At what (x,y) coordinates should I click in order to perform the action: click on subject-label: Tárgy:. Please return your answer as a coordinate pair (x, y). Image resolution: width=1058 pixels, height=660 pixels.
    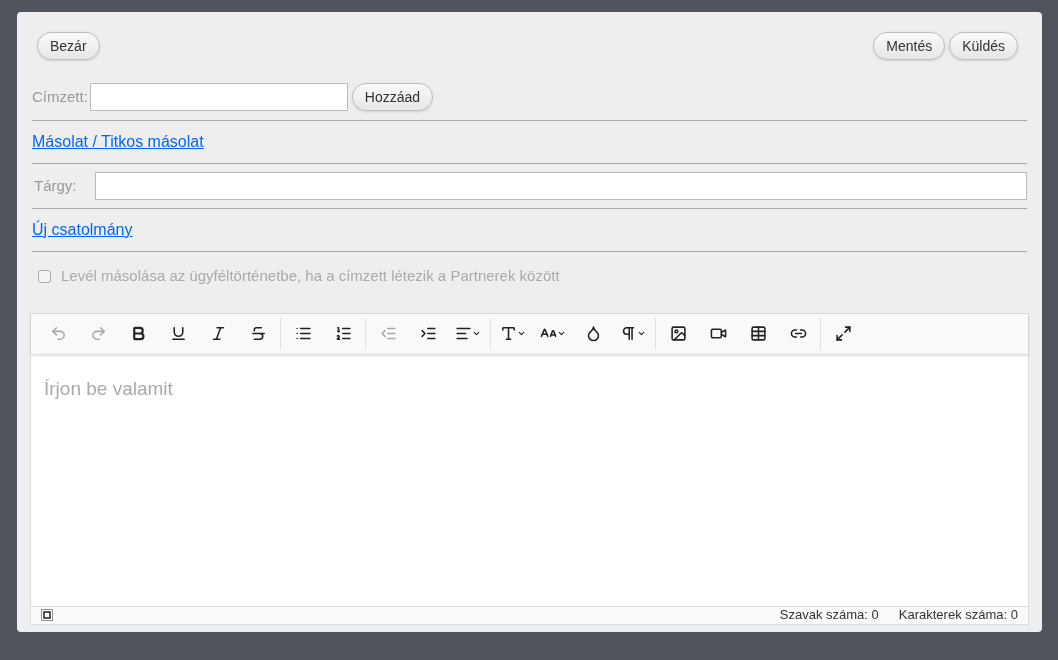
    Looking at the image, I should click on (55, 185).